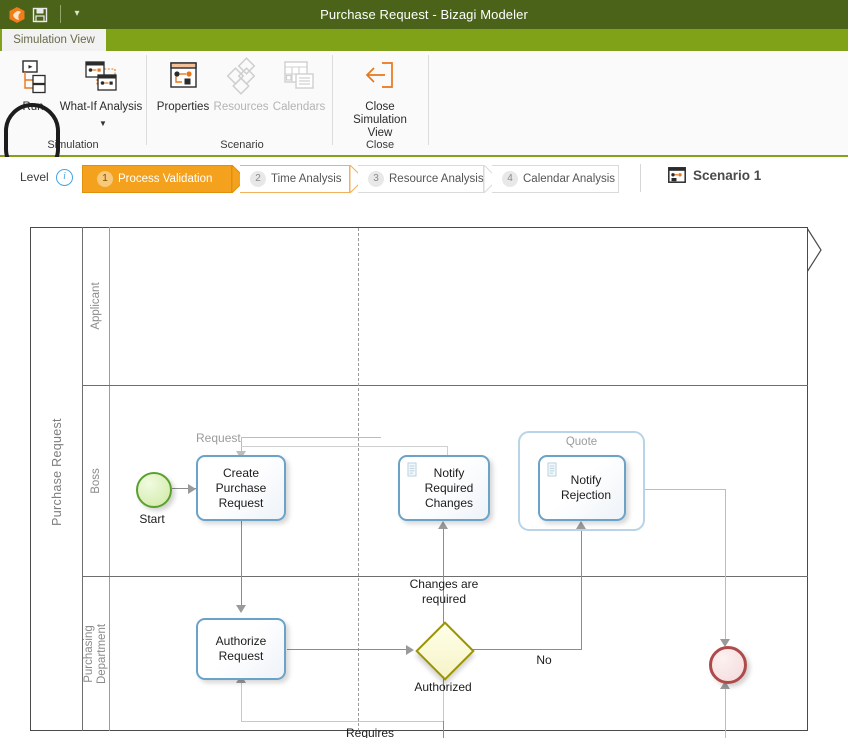  I want to click on flow-authorize-to-gateway-arrow, so click(410, 650).